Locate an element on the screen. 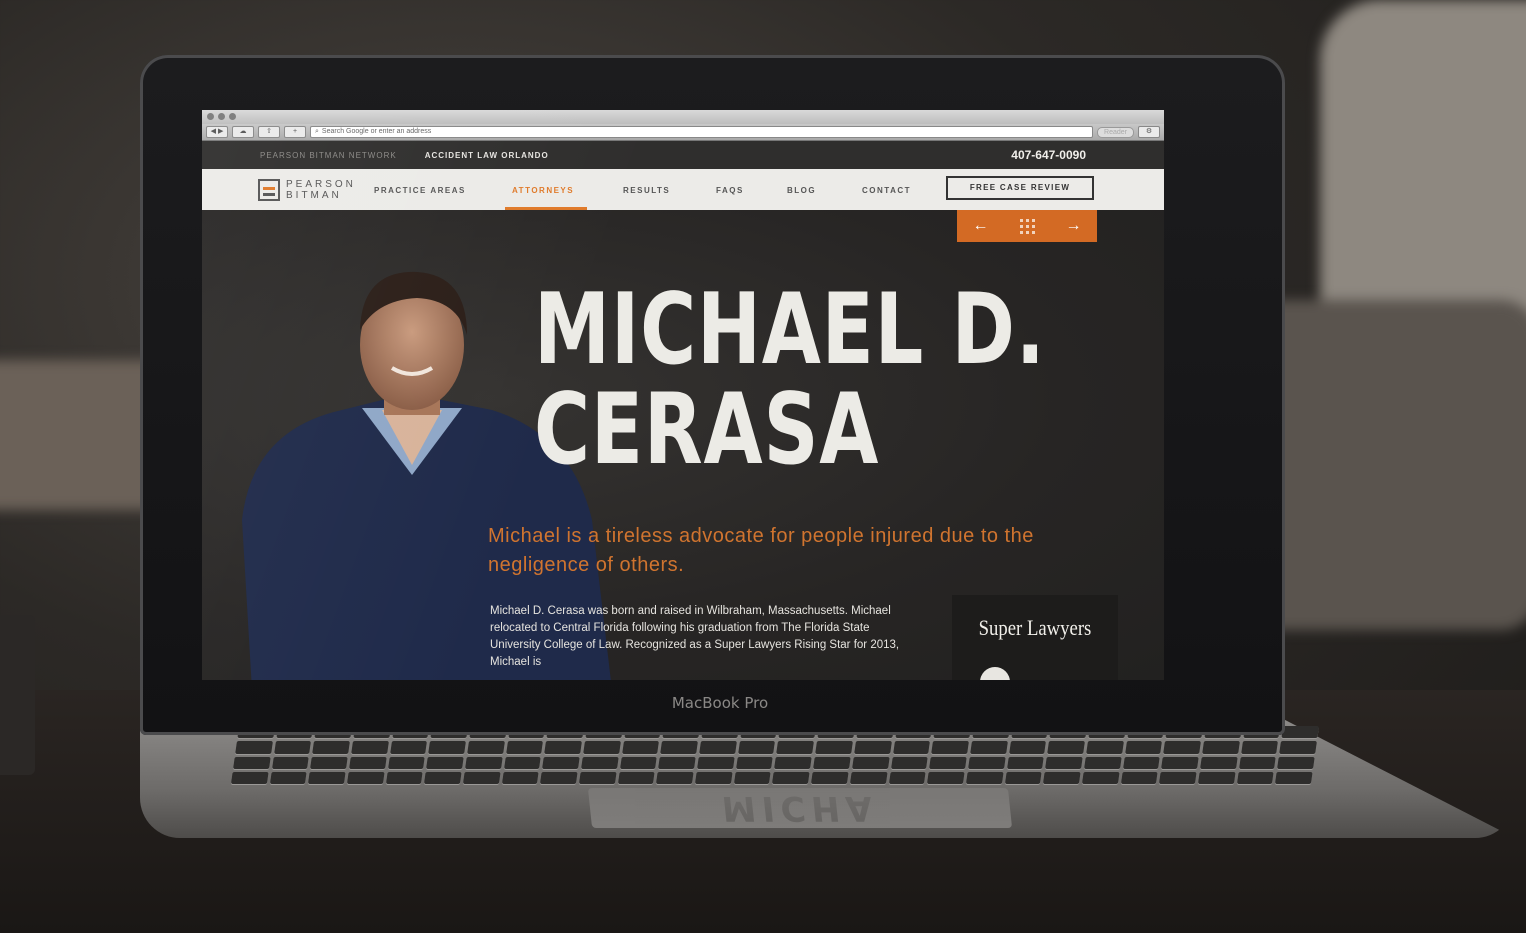 The height and width of the screenshot is (933, 1526). reader-button: Reader is located at coordinates (1115, 132).